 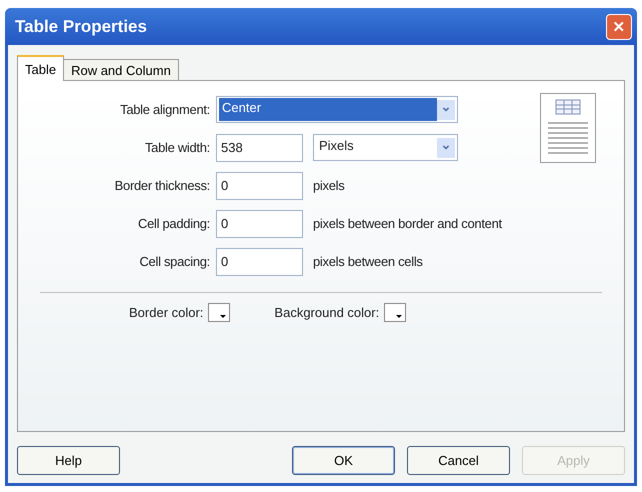 What do you see at coordinates (259, 148) in the screenshot?
I see `input-field: 538` at bounding box center [259, 148].